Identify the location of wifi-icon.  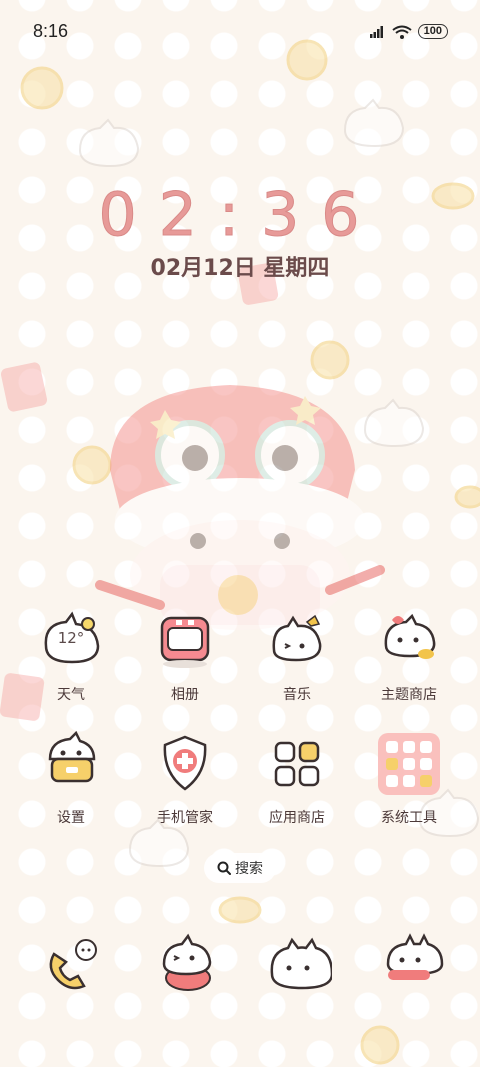
(402, 32).